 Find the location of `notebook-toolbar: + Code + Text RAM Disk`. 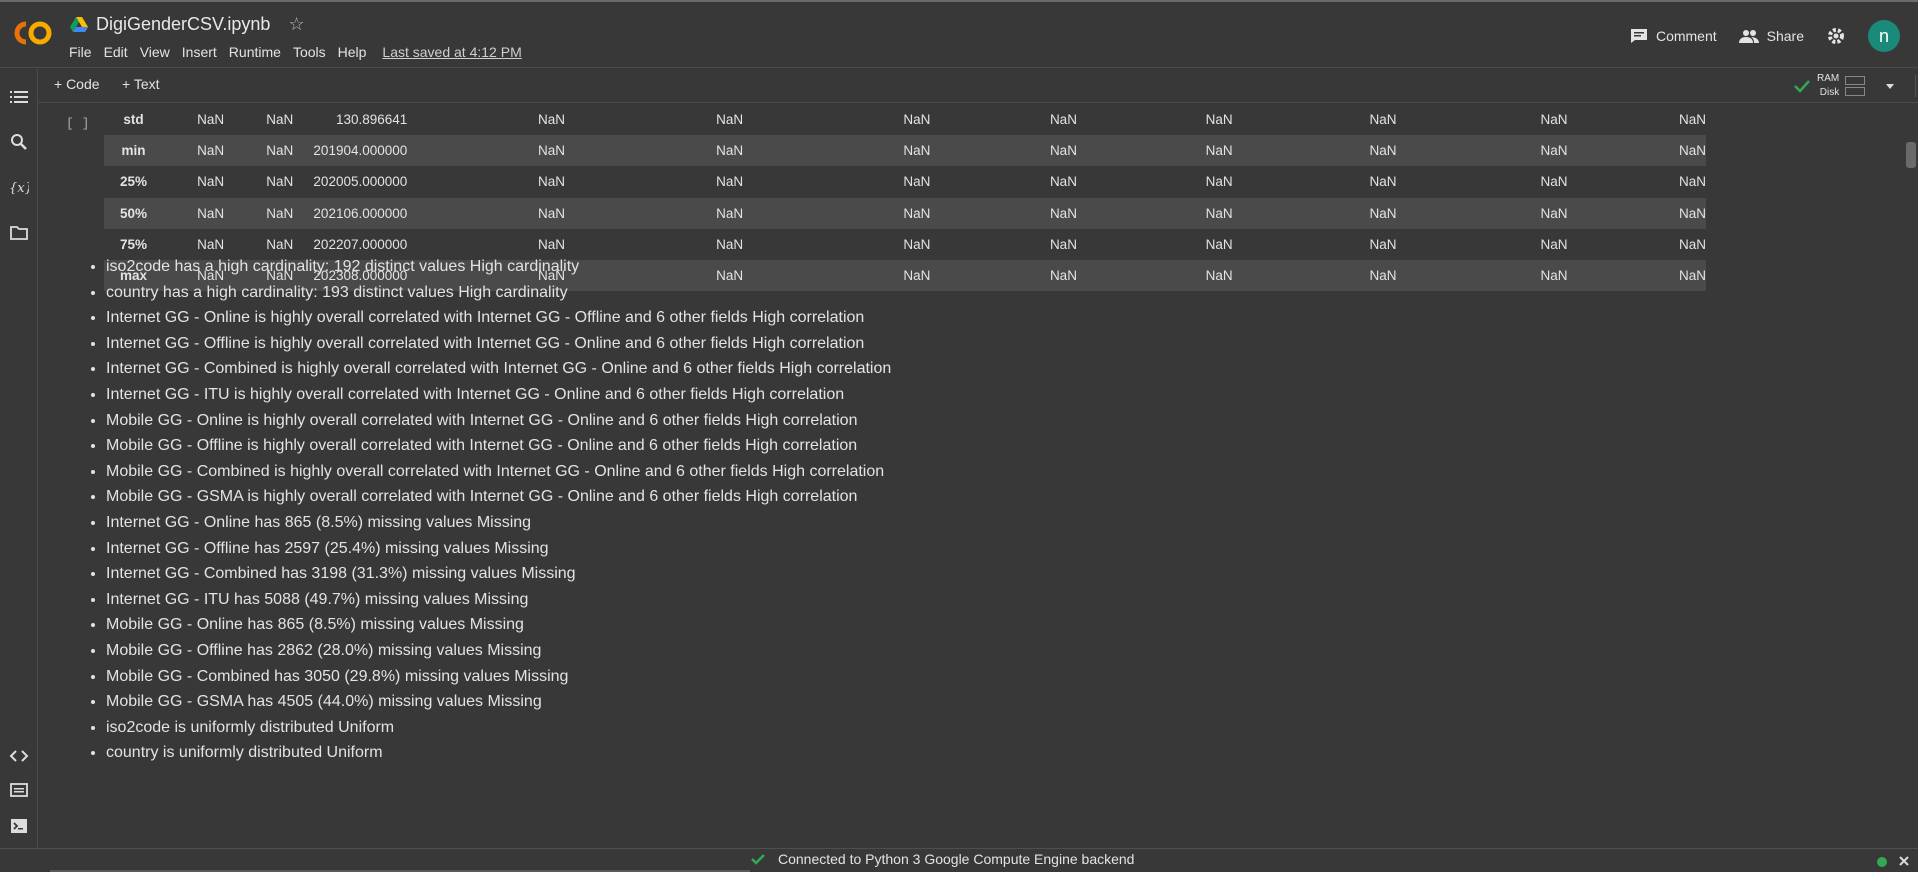

notebook-toolbar: + Code + Text RAM Disk is located at coordinates (978, 86).